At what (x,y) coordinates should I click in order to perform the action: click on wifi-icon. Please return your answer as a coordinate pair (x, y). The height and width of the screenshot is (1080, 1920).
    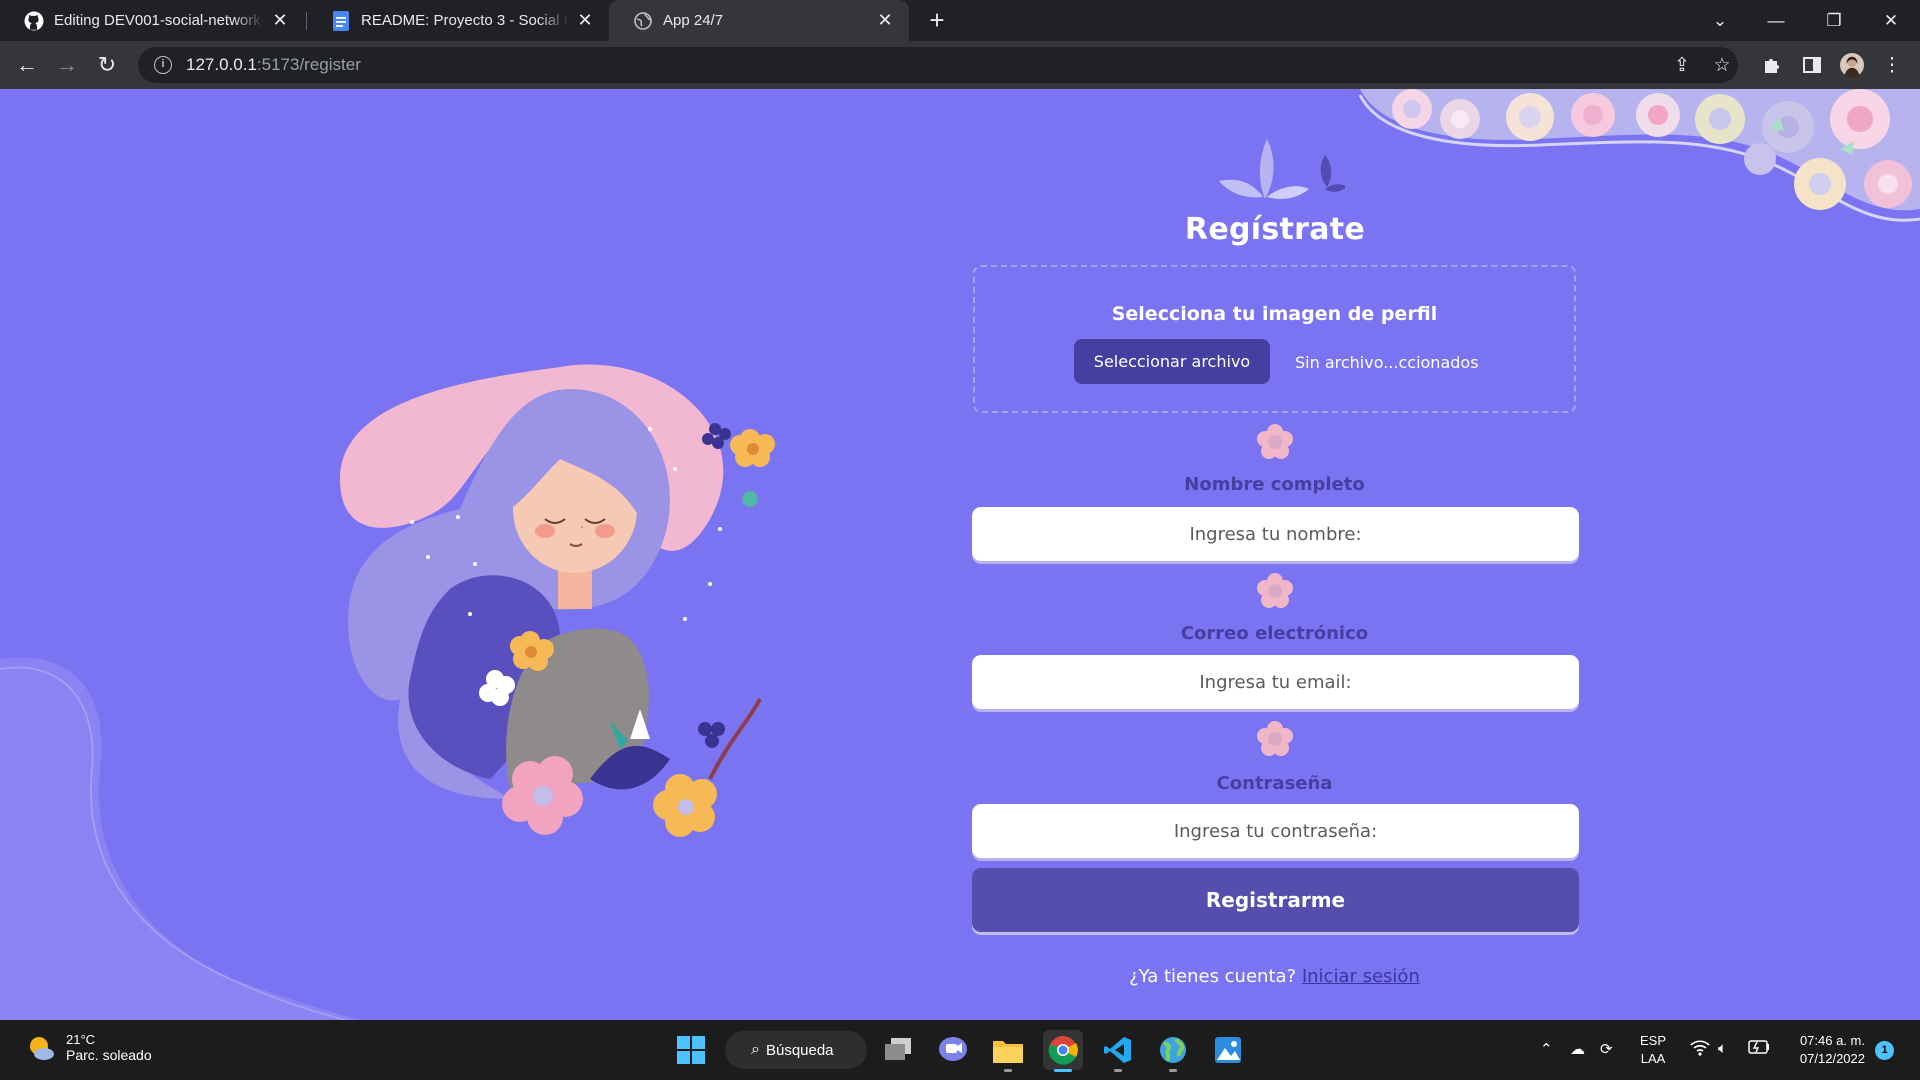
    Looking at the image, I should click on (1700, 1050).